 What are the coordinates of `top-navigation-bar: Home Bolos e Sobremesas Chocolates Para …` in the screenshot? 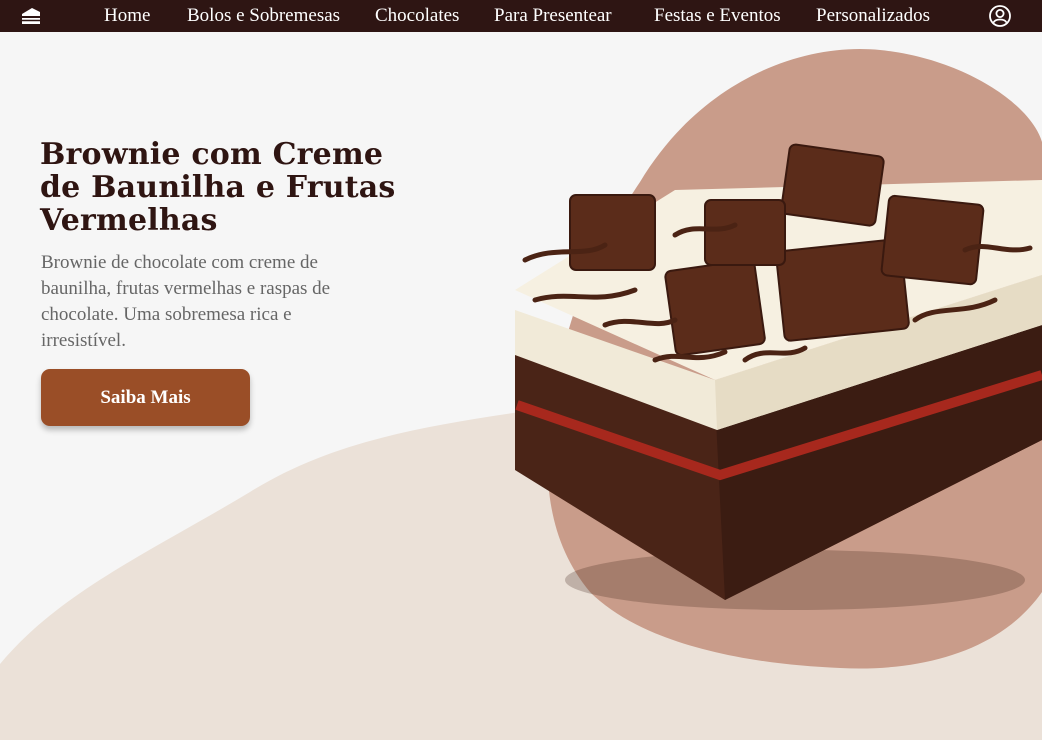 It's located at (521, 16).